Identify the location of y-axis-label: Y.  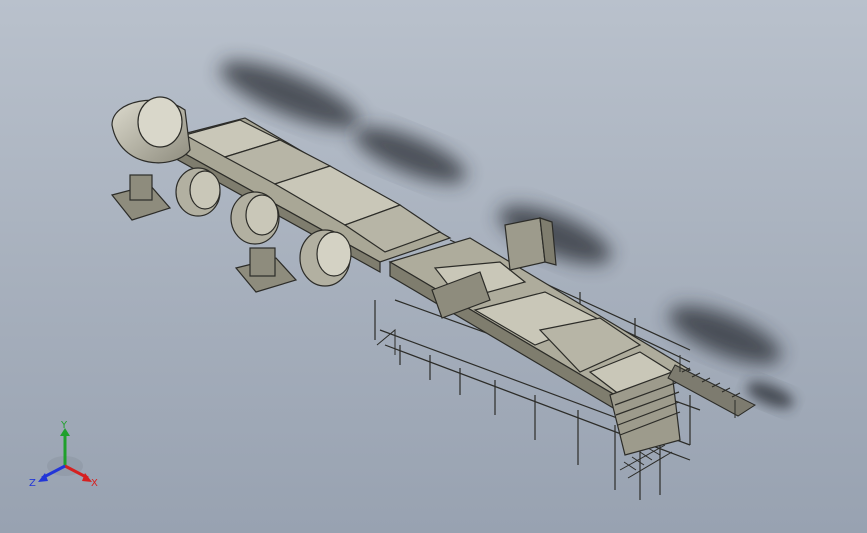
(64, 425).